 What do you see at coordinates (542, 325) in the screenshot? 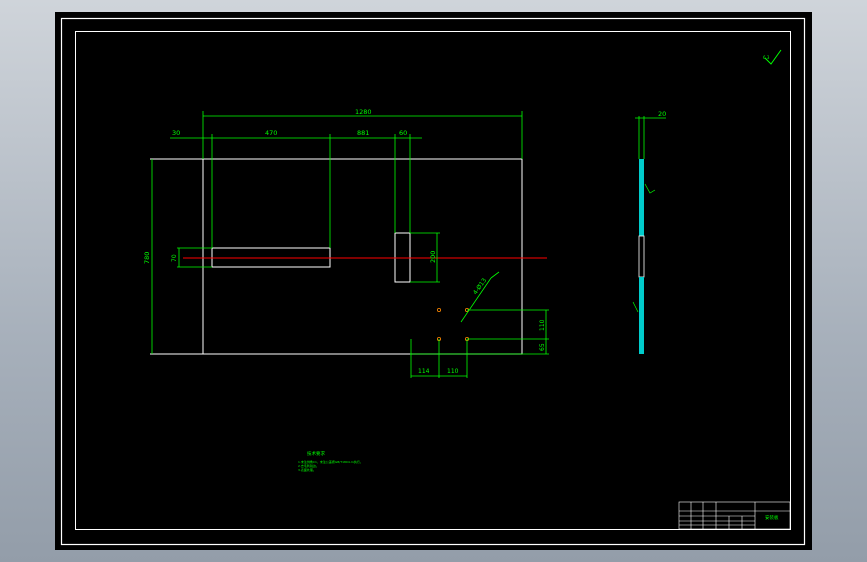
I see `dim-hole-y1: 110` at bounding box center [542, 325].